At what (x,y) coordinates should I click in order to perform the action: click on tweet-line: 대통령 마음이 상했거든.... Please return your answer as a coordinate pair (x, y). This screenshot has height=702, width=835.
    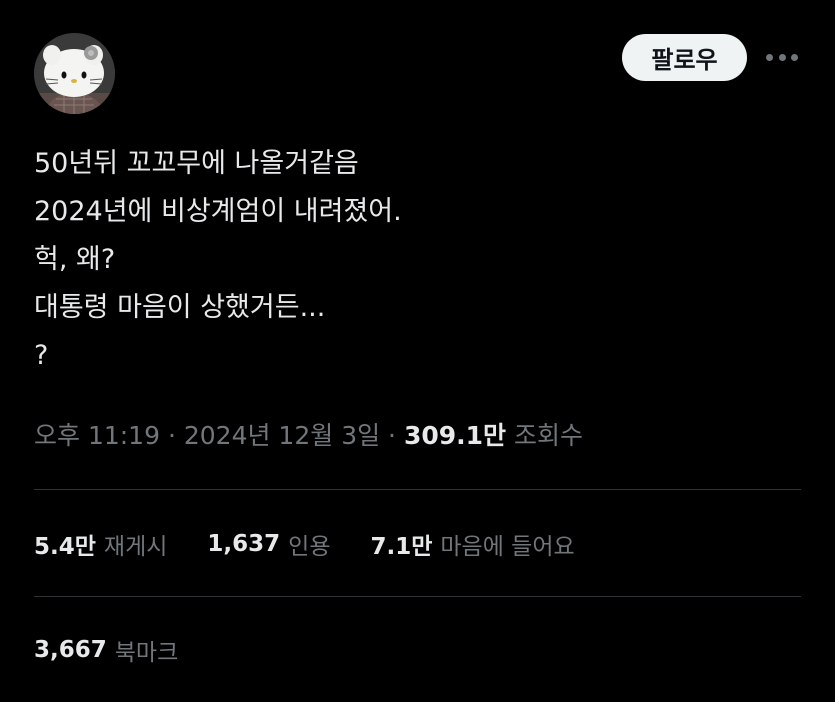
    Looking at the image, I should click on (180, 307).